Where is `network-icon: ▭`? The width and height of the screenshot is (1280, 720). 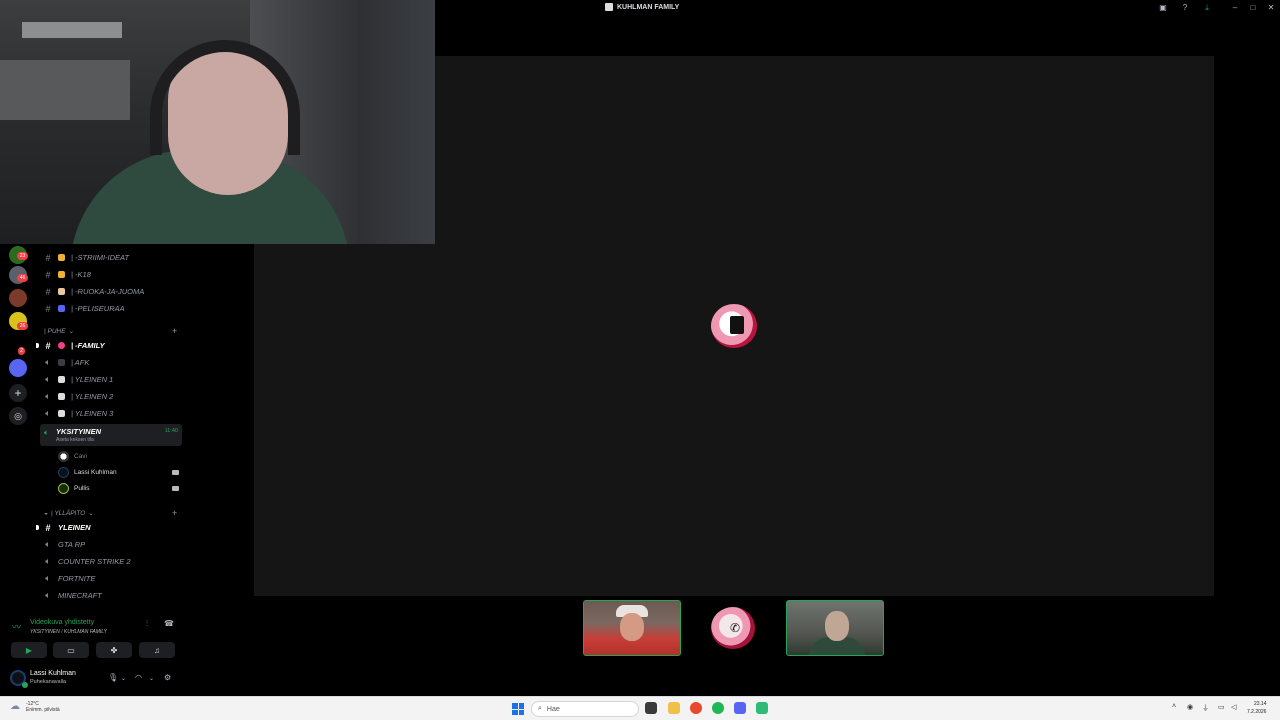 network-icon: ▭ is located at coordinates (1221, 707).